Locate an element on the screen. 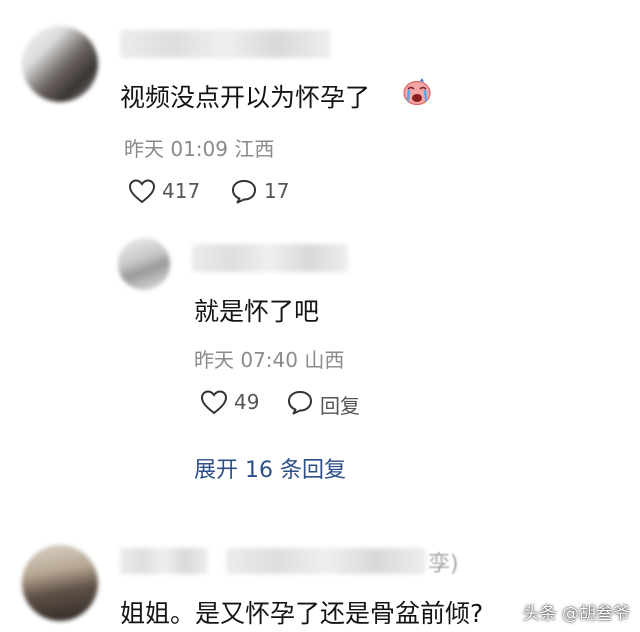 Image resolution: width=640 pixels, height=632 pixels. username-tail: 孪) is located at coordinates (443, 564).